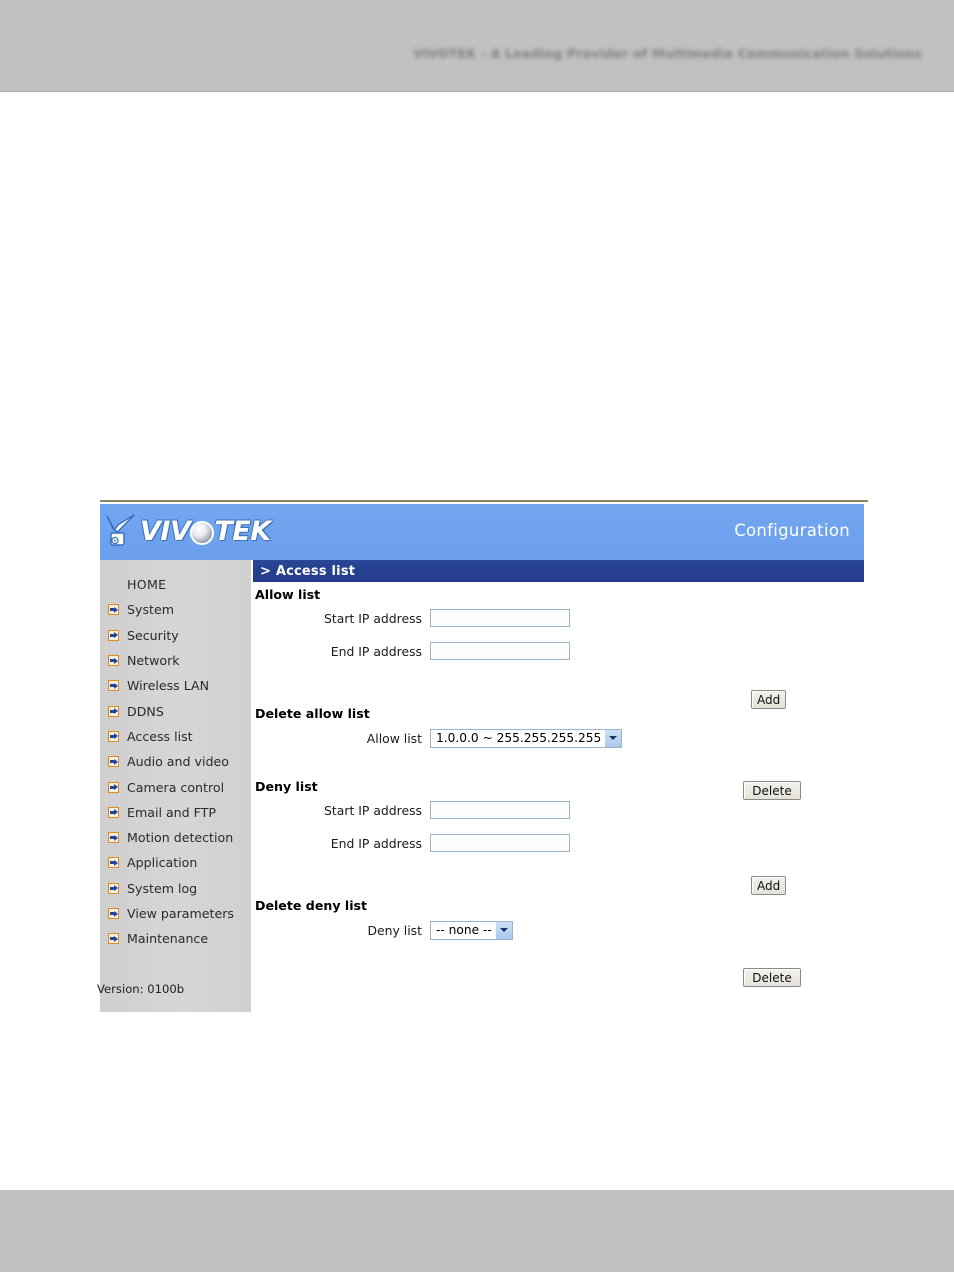 The width and height of the screenshot is (954, 1272). Describe the element at coordinates (147, 585) in the screenshot. I see `sidebar-item-label: HOME` at that location.